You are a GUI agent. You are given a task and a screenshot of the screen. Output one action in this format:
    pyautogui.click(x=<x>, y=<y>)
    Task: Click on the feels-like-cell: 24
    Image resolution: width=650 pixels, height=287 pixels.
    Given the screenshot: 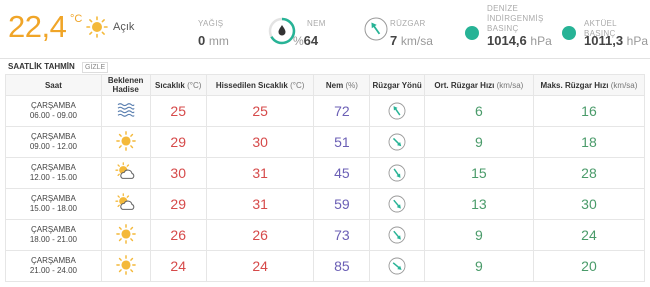 What is the action you would take?
    pyautogui.click(x=260, y=266)
    